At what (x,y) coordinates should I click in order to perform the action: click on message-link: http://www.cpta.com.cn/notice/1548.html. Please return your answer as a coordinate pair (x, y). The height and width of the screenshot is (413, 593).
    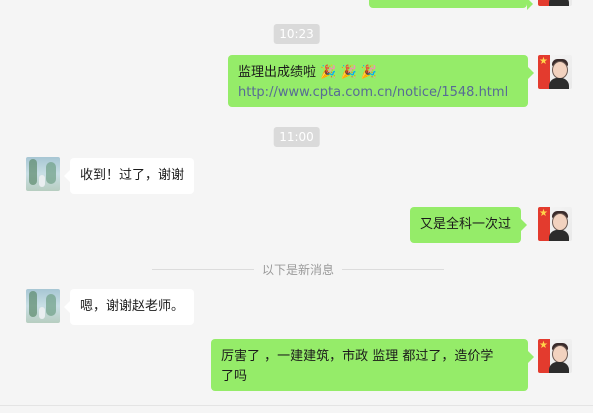
    Looking at the image, I should click on (378, 93).